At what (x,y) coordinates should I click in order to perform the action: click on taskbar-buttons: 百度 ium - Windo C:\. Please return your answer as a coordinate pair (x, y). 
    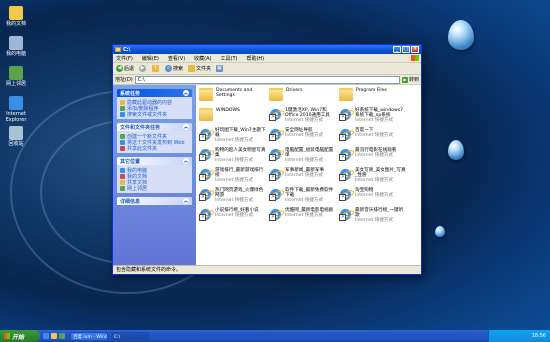
    Looking at the image, I should click on (108, 336).